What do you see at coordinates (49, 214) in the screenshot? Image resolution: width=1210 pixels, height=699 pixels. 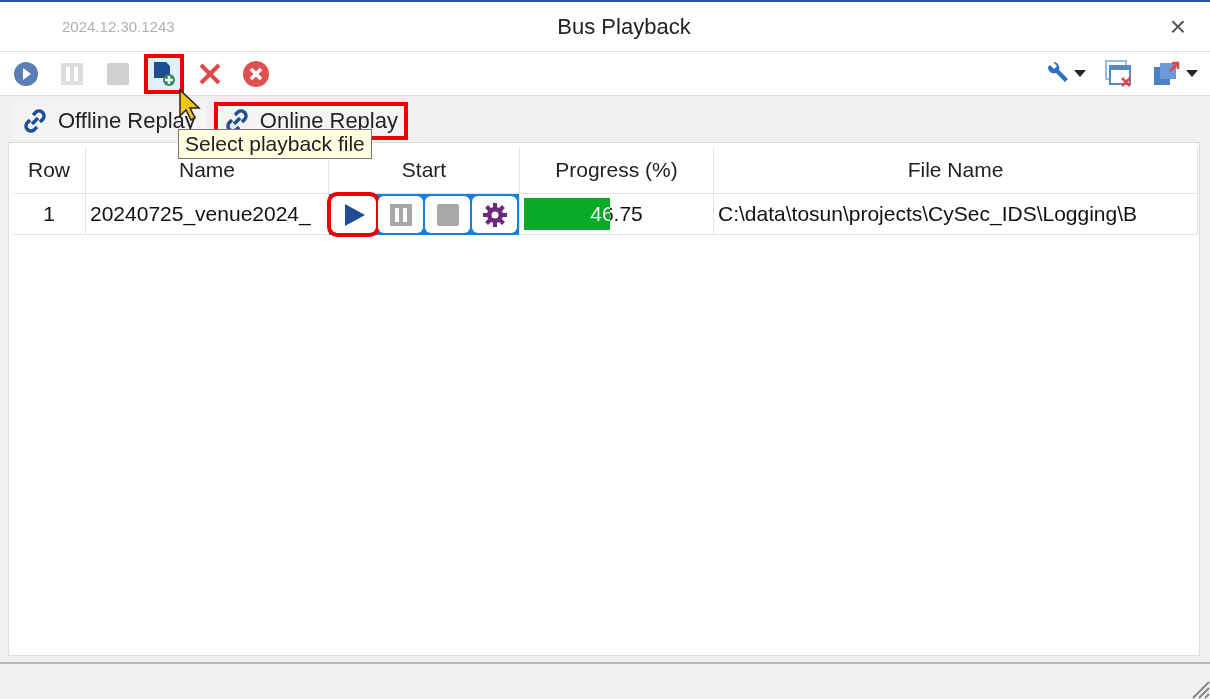 I see `table-cell: 1` at bounding box center [49, 214].